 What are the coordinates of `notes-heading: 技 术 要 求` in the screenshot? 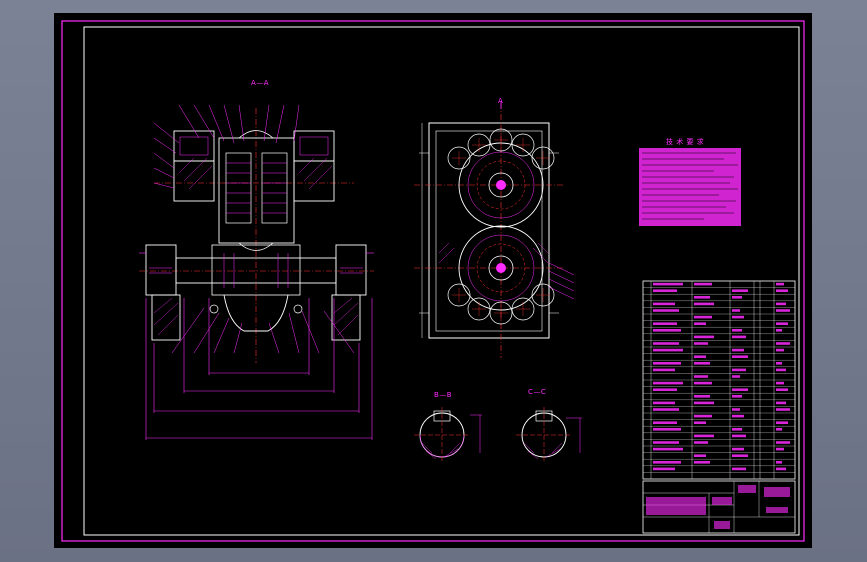 It's located at (685, 142).